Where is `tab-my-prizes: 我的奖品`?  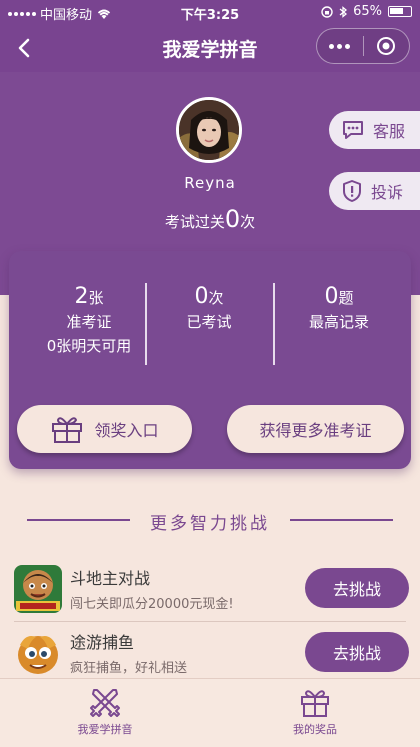 tab-my-prizes: 我的奖品 is located at coordinates (315, 711).